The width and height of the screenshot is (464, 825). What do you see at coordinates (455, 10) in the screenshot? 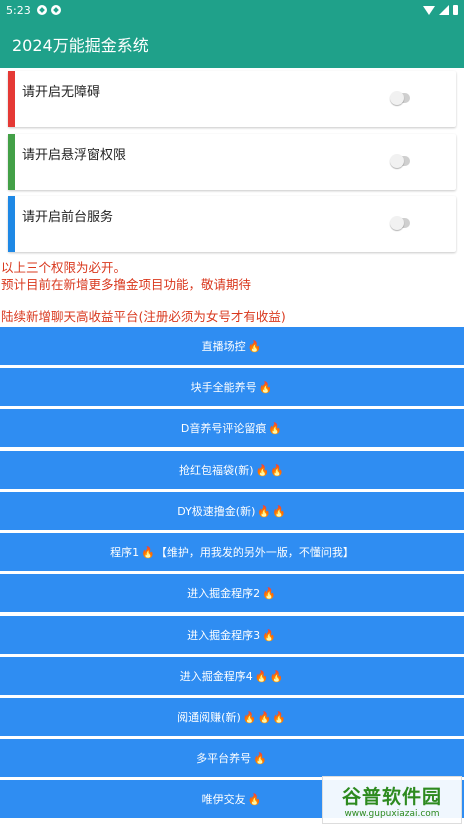
I see `battery-icon` at bounding box center [455, 10].